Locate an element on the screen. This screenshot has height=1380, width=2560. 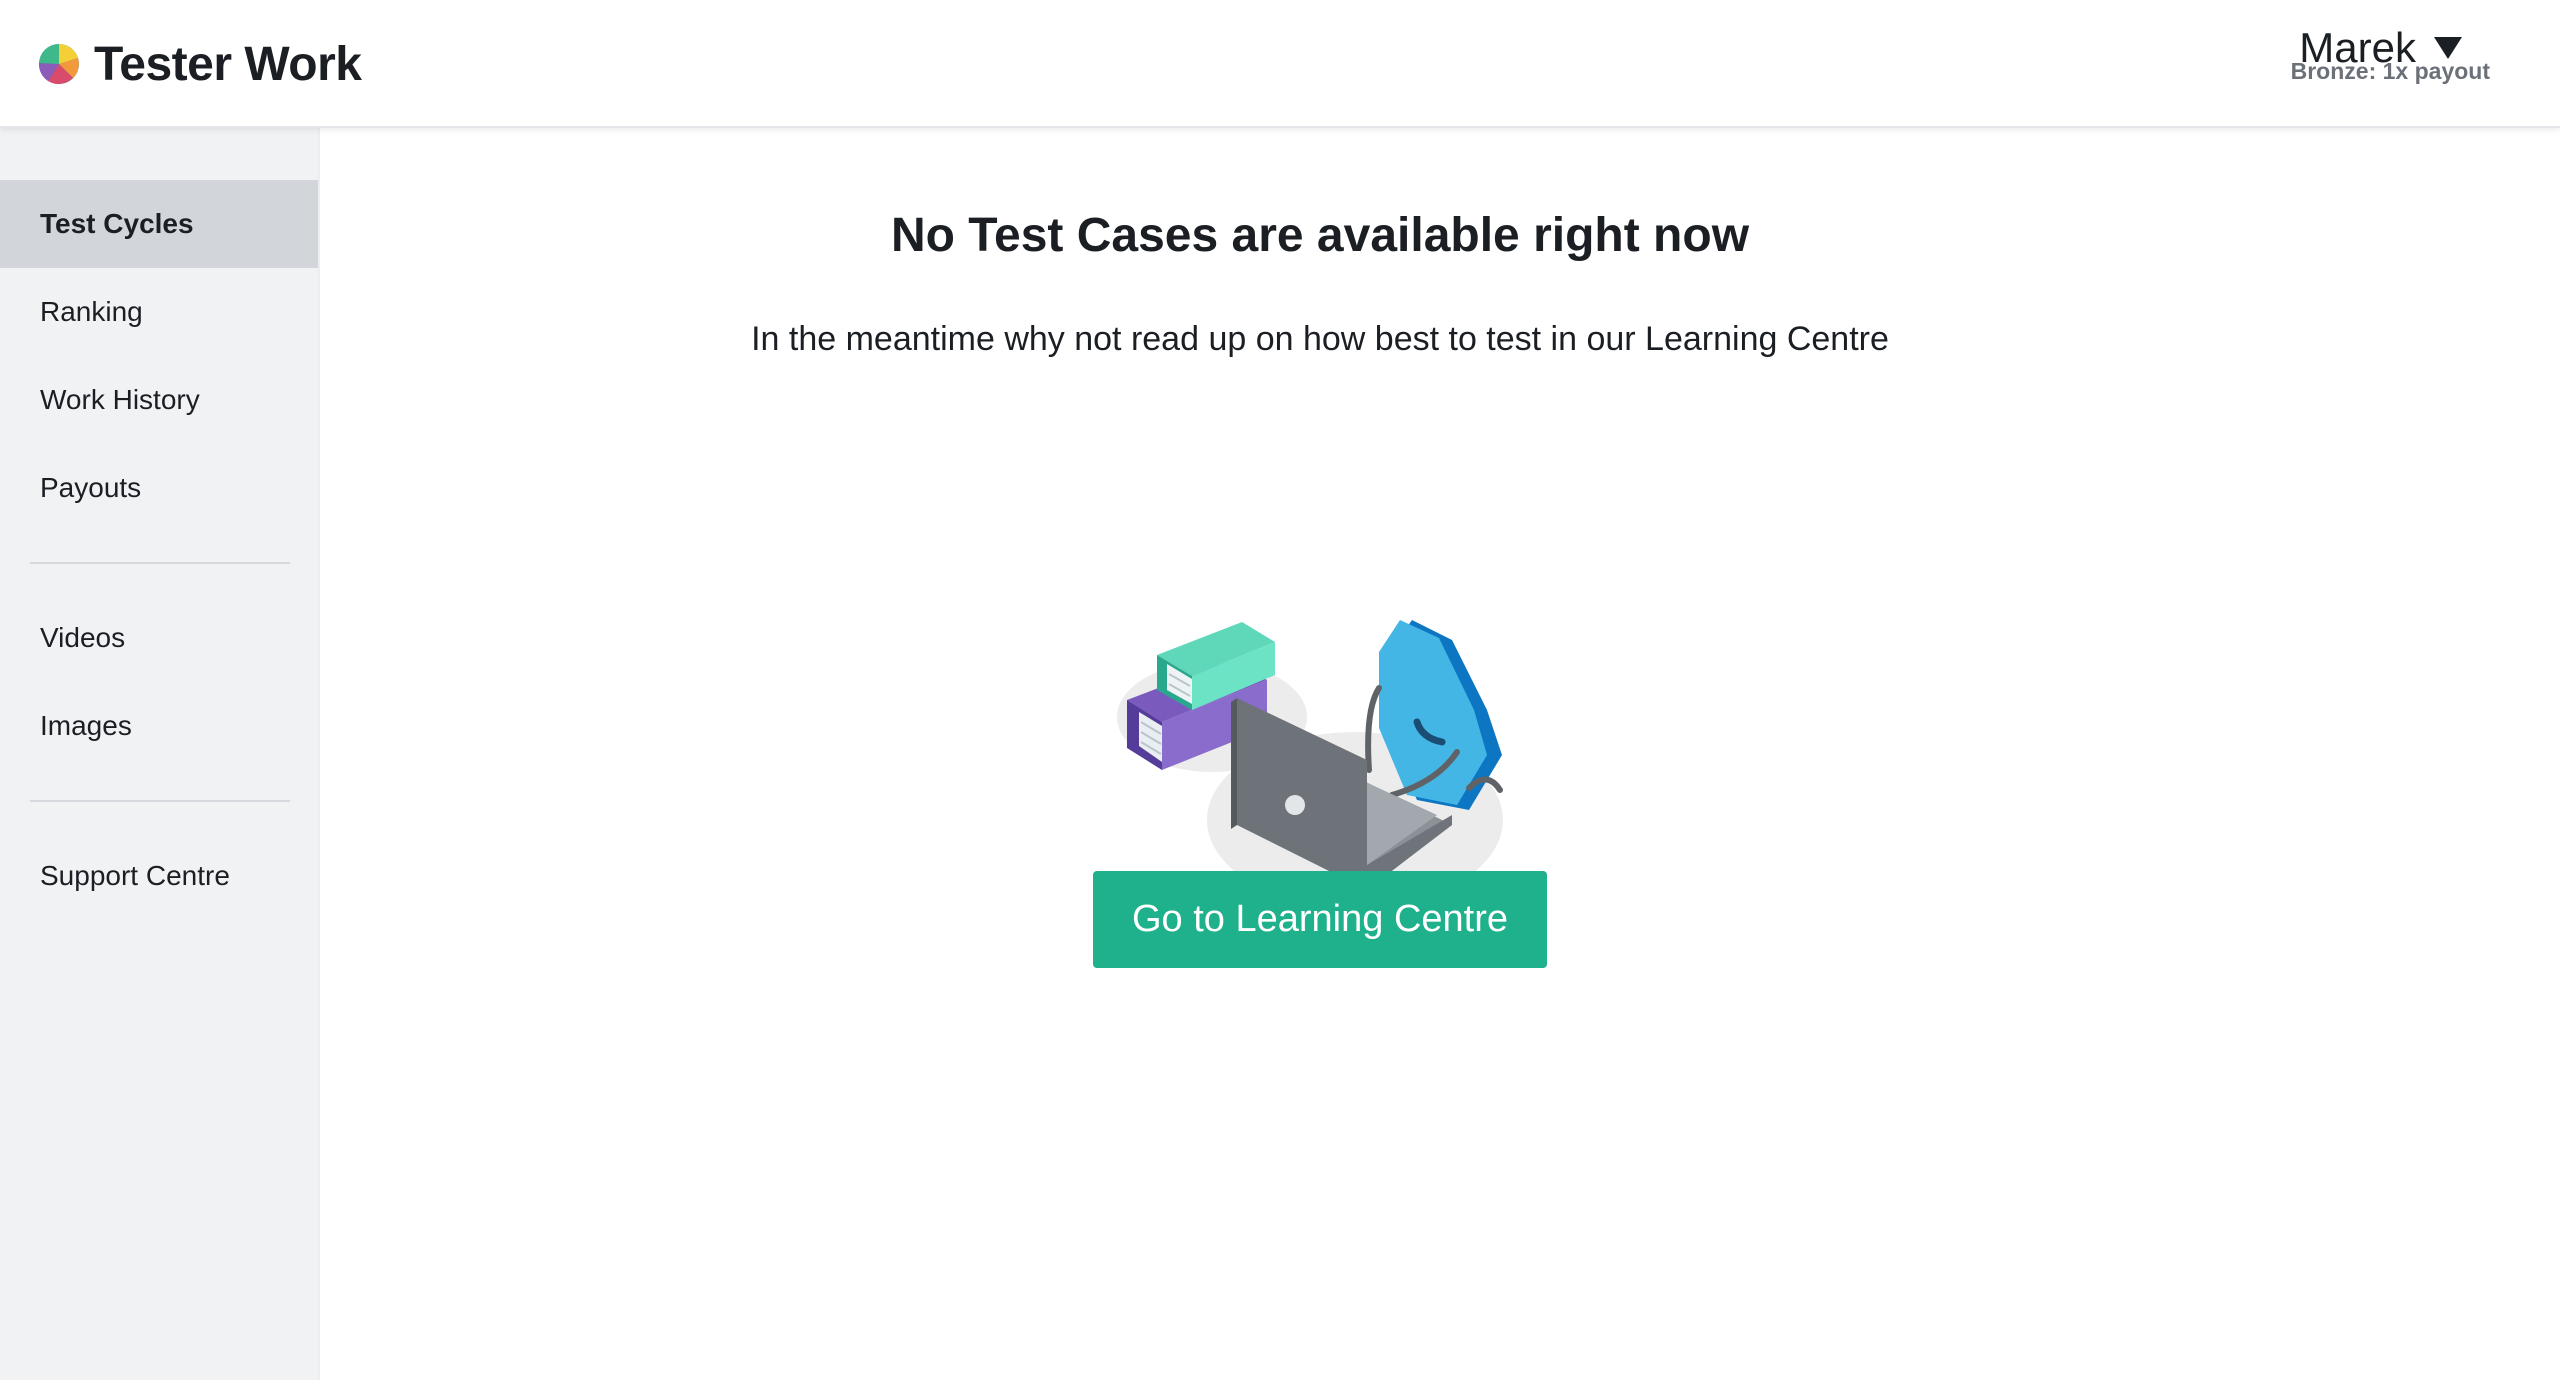
brand: Tester Work is located at coordinates (200, 64).